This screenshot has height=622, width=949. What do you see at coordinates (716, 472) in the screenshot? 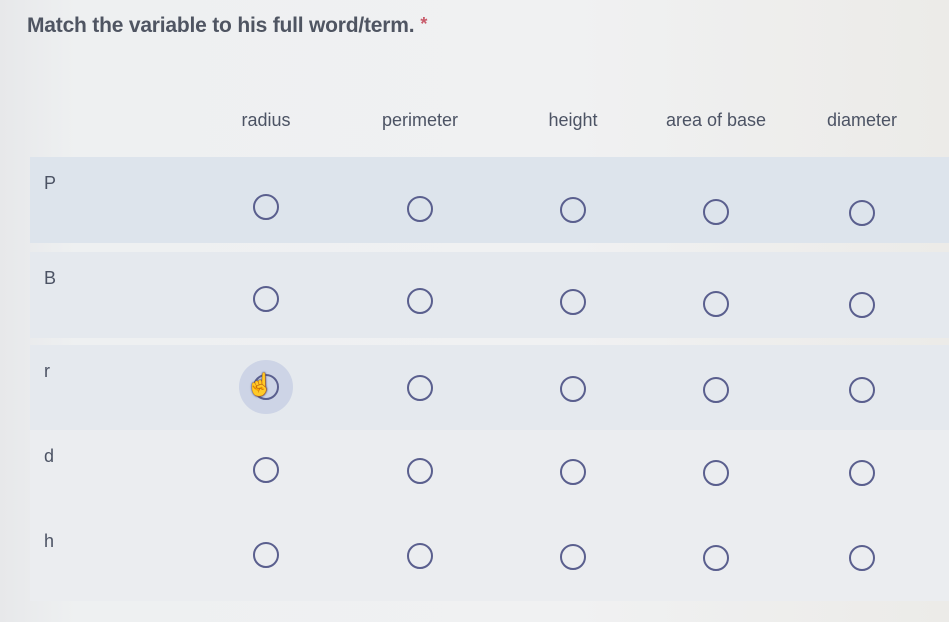
I see `radio-d-area-of-base` at bounding box center [716, 472].